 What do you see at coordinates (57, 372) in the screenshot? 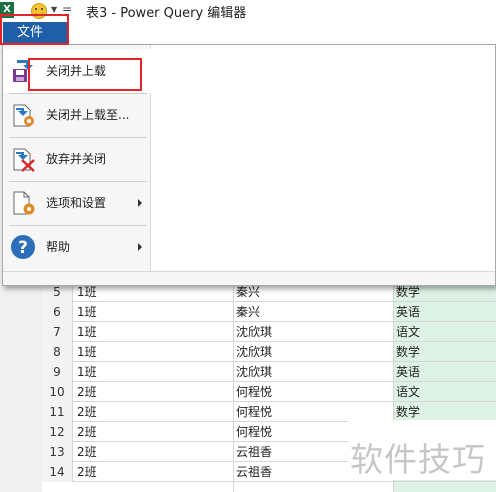
I see `row-number: 9` at bounding box center [57, 372].